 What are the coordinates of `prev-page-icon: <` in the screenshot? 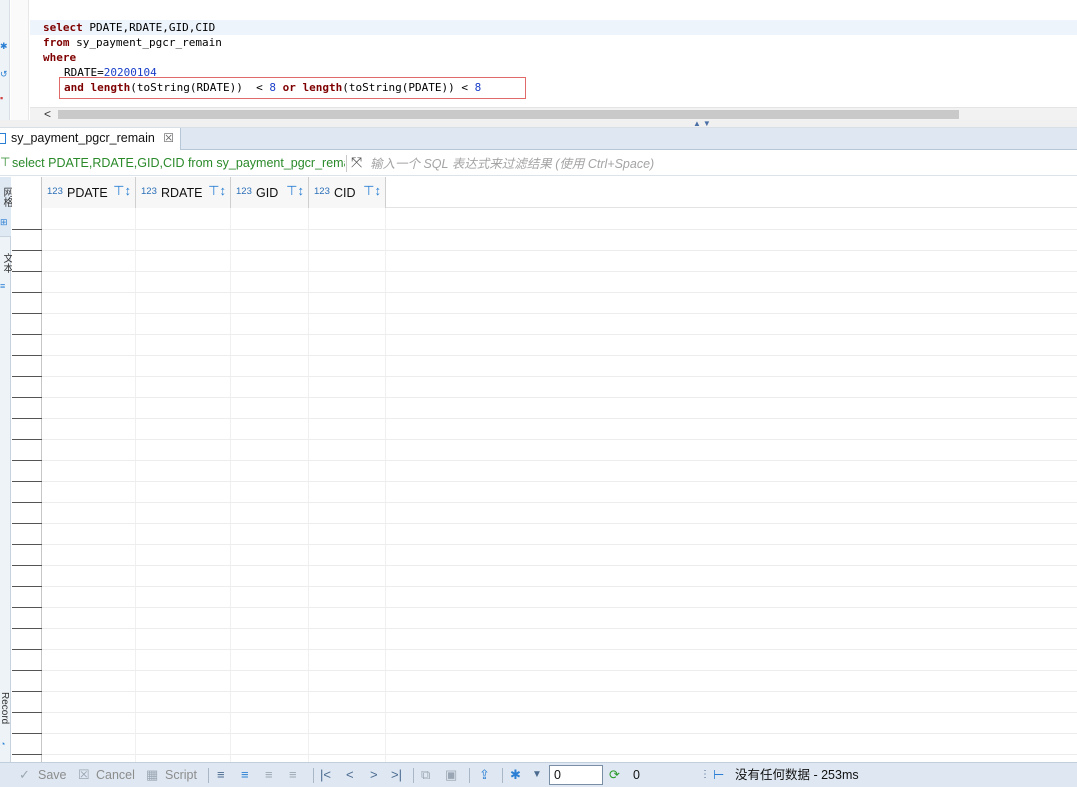 It's located at (350, 774).